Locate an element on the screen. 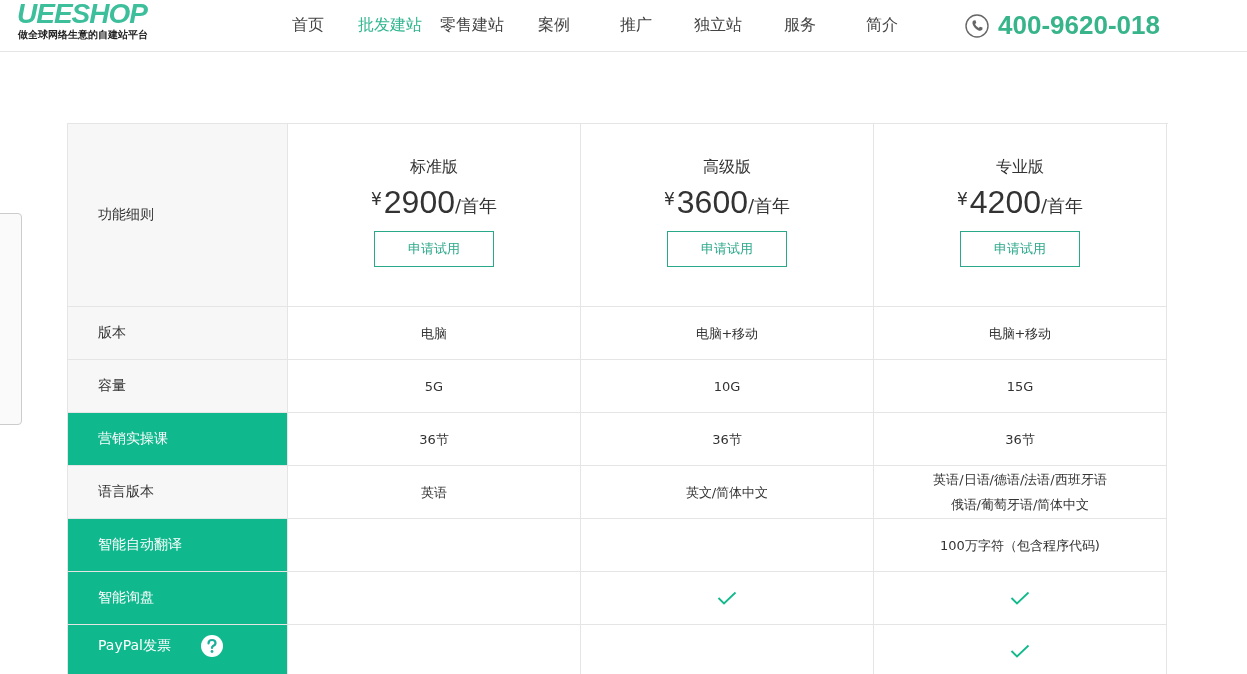  nav-link: 服务 is located at coordinates (800, 25).